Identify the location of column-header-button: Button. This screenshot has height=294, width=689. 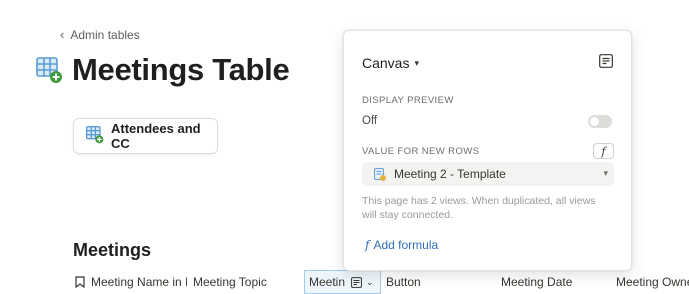
(440, 282).